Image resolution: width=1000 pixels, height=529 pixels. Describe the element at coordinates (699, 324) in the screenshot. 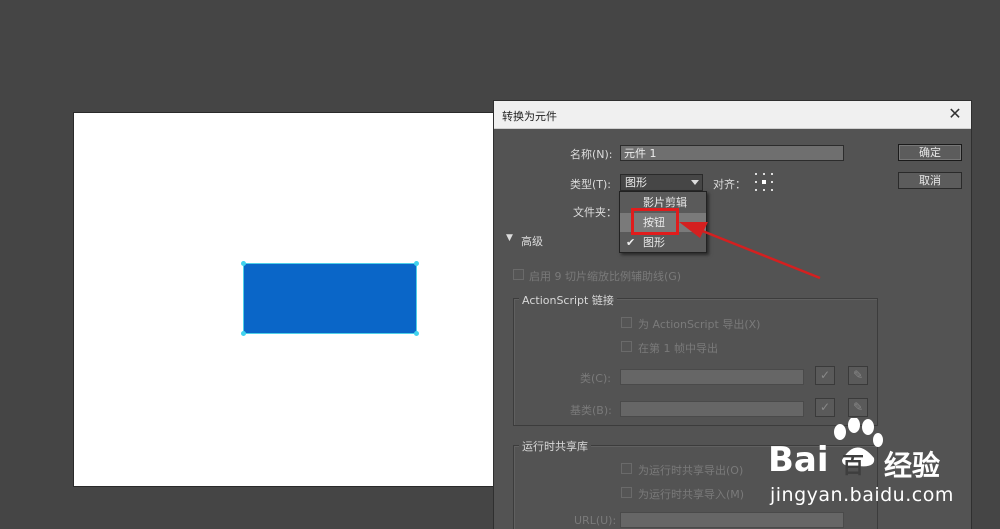

I see `export-actionscript-label: 为 ActionScript 导出(X)` at that location.